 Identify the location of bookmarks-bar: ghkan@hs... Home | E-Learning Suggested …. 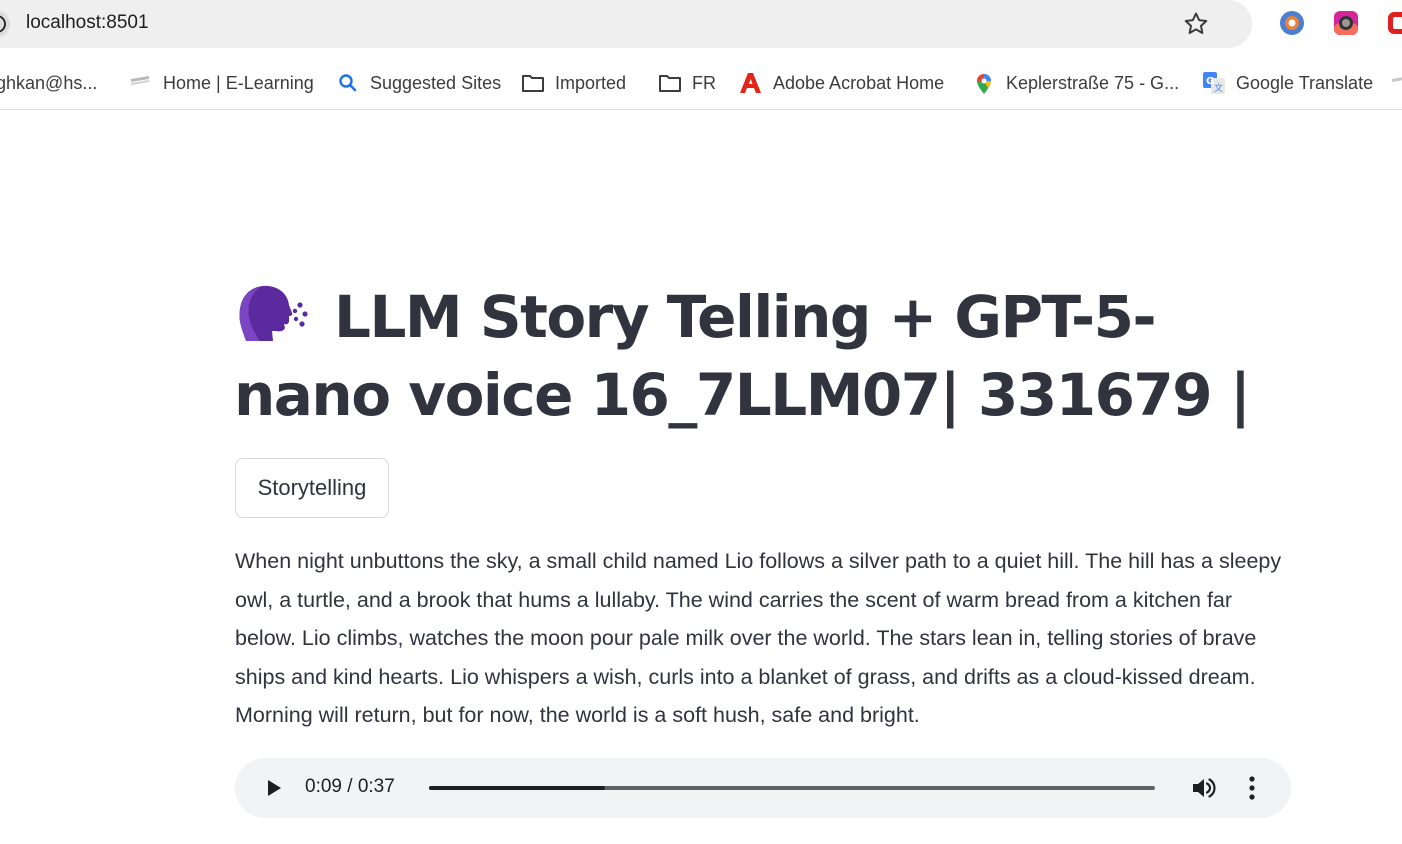
(701, 83).